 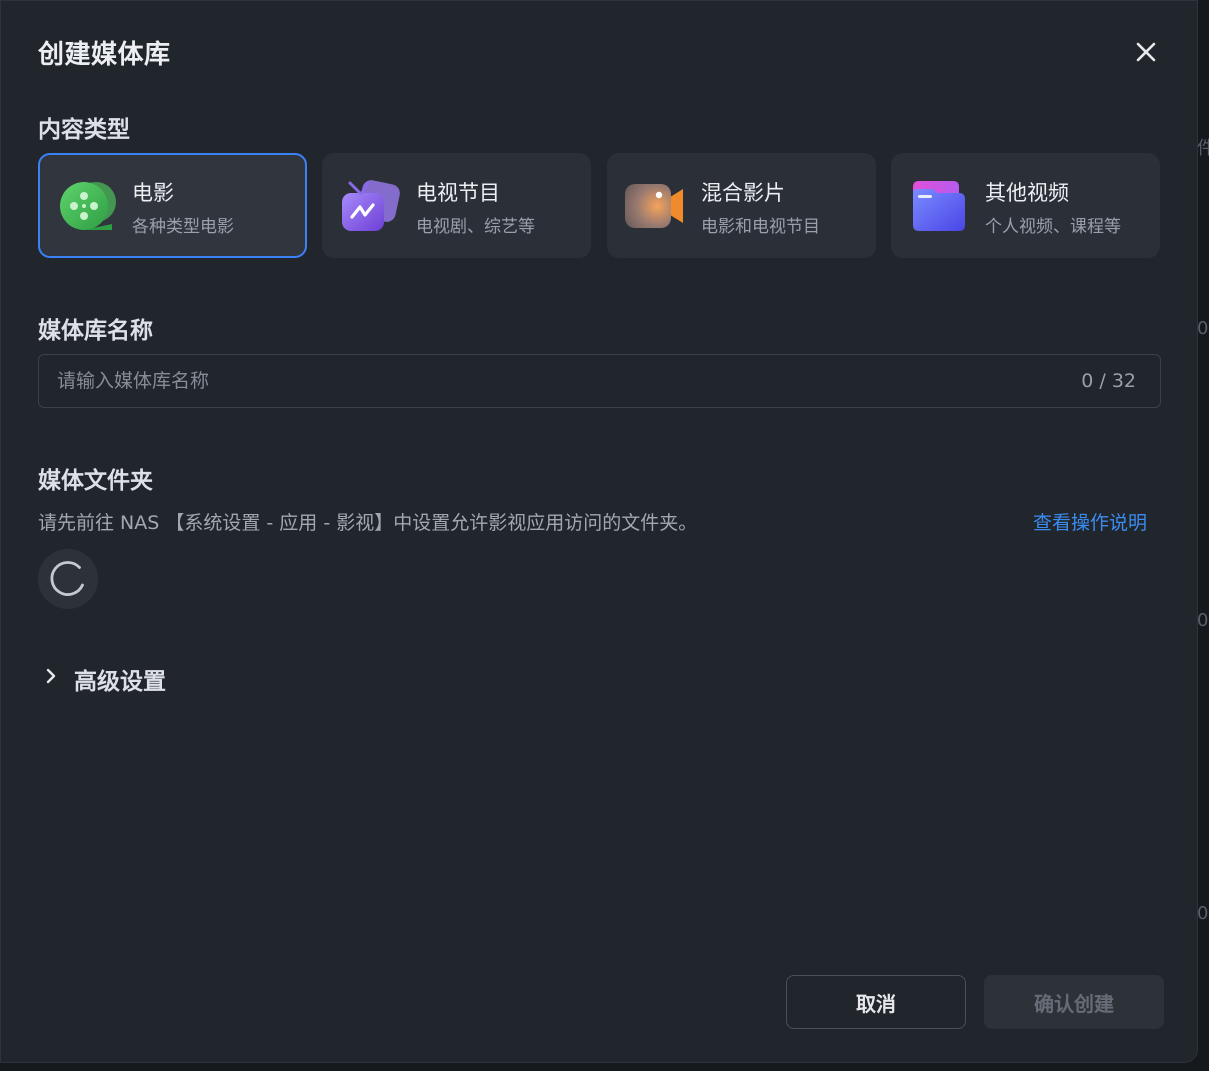 What do you see at coordinates (172, 205) in the screenshot?
I see `type-card-movie: 电影 各种类型电影` at bounding box center [172, 205].